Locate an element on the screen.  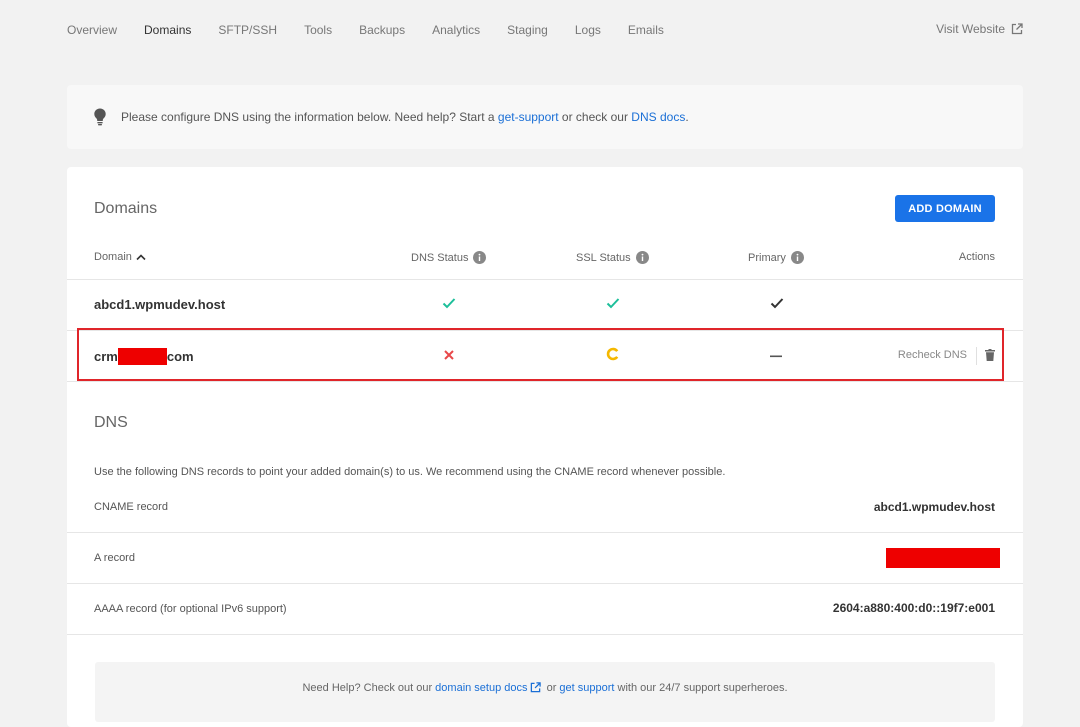
column-actions-label: Actions is located at coordinates (976, 257).